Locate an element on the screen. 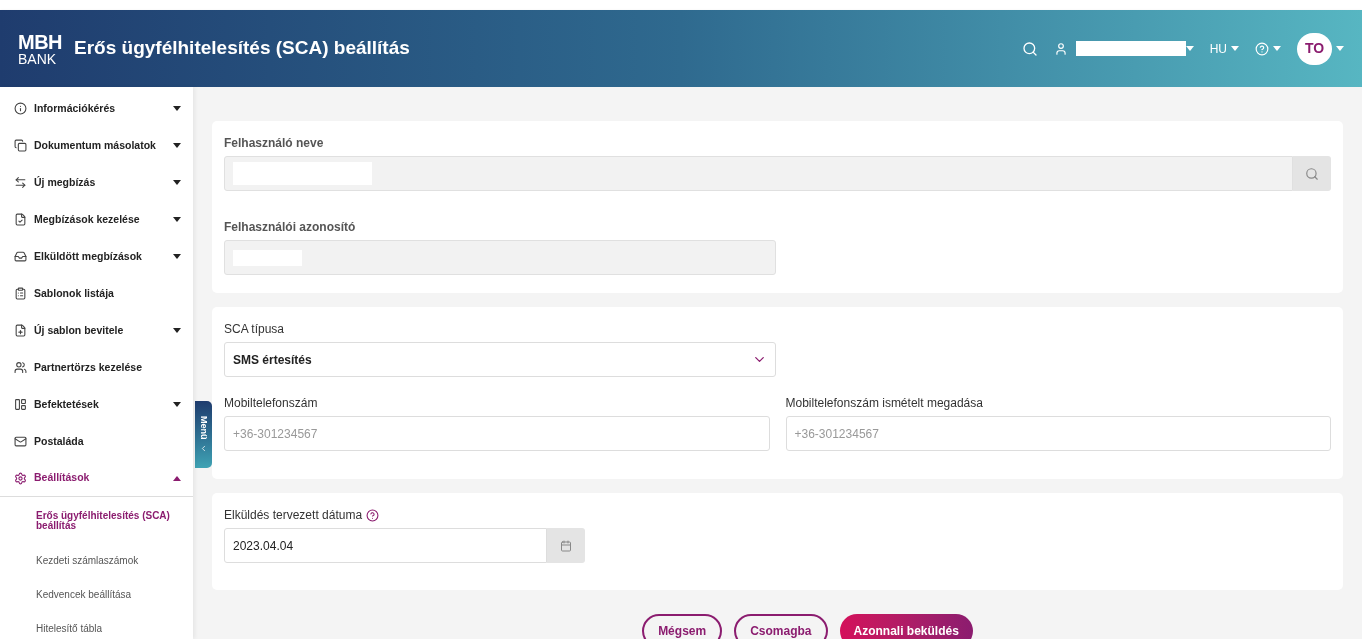 The width and height of the screenshot is (1362, 639). page-title: Erős ügyfélhitelesítés (SCA) beállítás is located at coordinates (242, 48).